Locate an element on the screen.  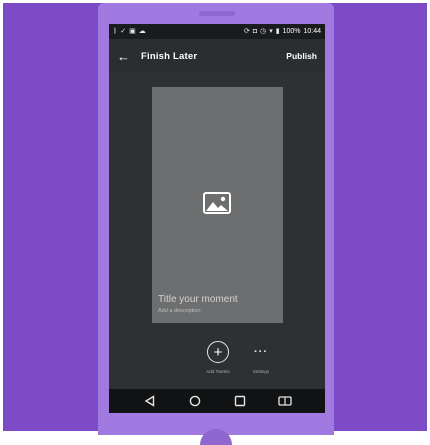
nav-dual-window-button is located at coordinates (285, 401).